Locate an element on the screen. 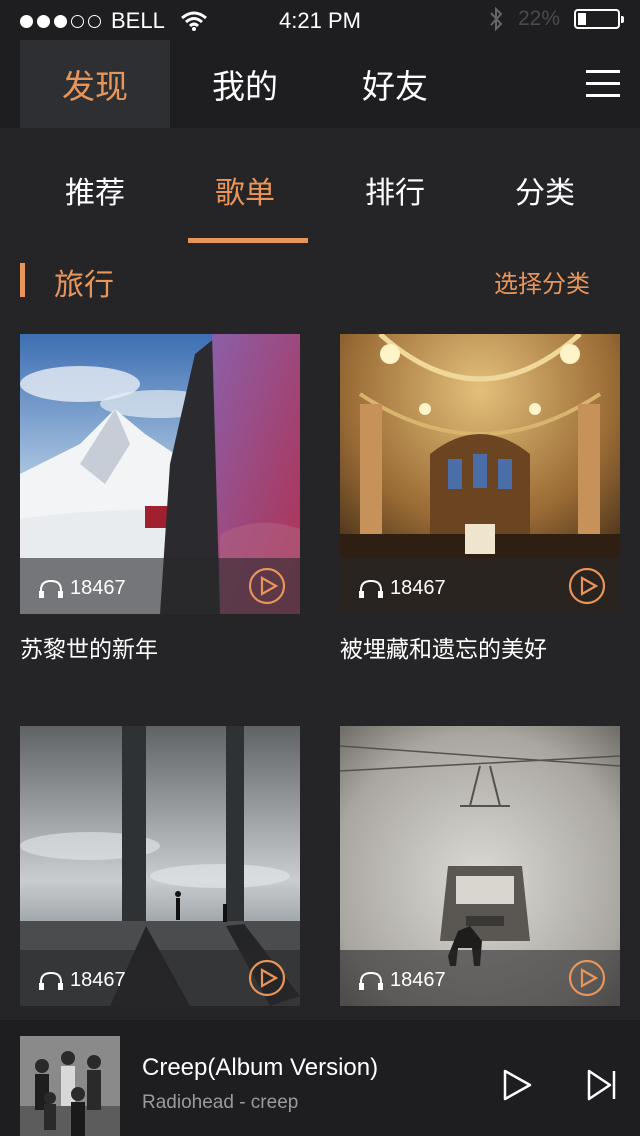  mini-player: Creep(Album Version) Radiohead - creep is located at coordinates (320, 1078).